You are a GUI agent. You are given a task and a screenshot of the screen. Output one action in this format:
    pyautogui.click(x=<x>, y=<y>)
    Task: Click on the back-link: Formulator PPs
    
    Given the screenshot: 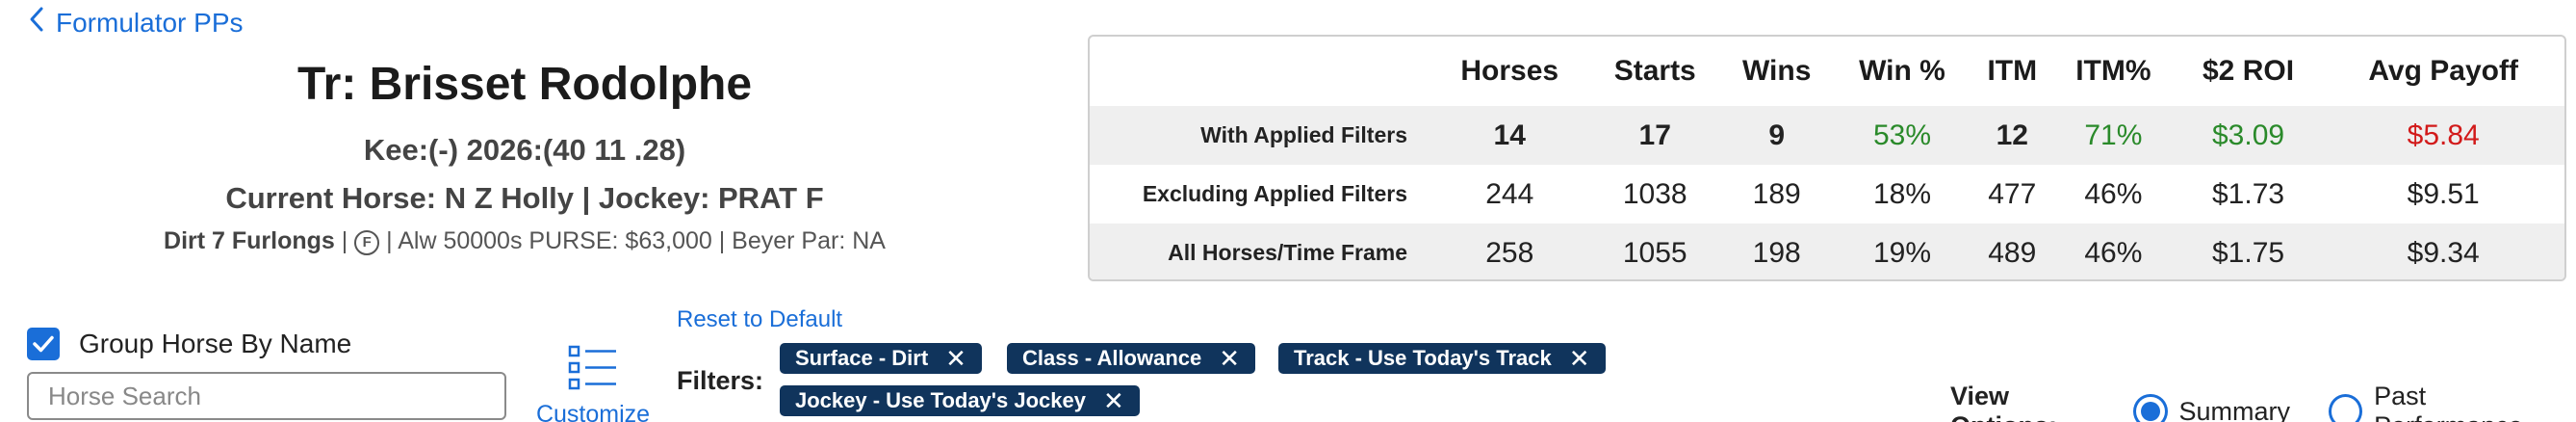 What is the action you would take?
    pyautogui.click(x=137, y=23)
    